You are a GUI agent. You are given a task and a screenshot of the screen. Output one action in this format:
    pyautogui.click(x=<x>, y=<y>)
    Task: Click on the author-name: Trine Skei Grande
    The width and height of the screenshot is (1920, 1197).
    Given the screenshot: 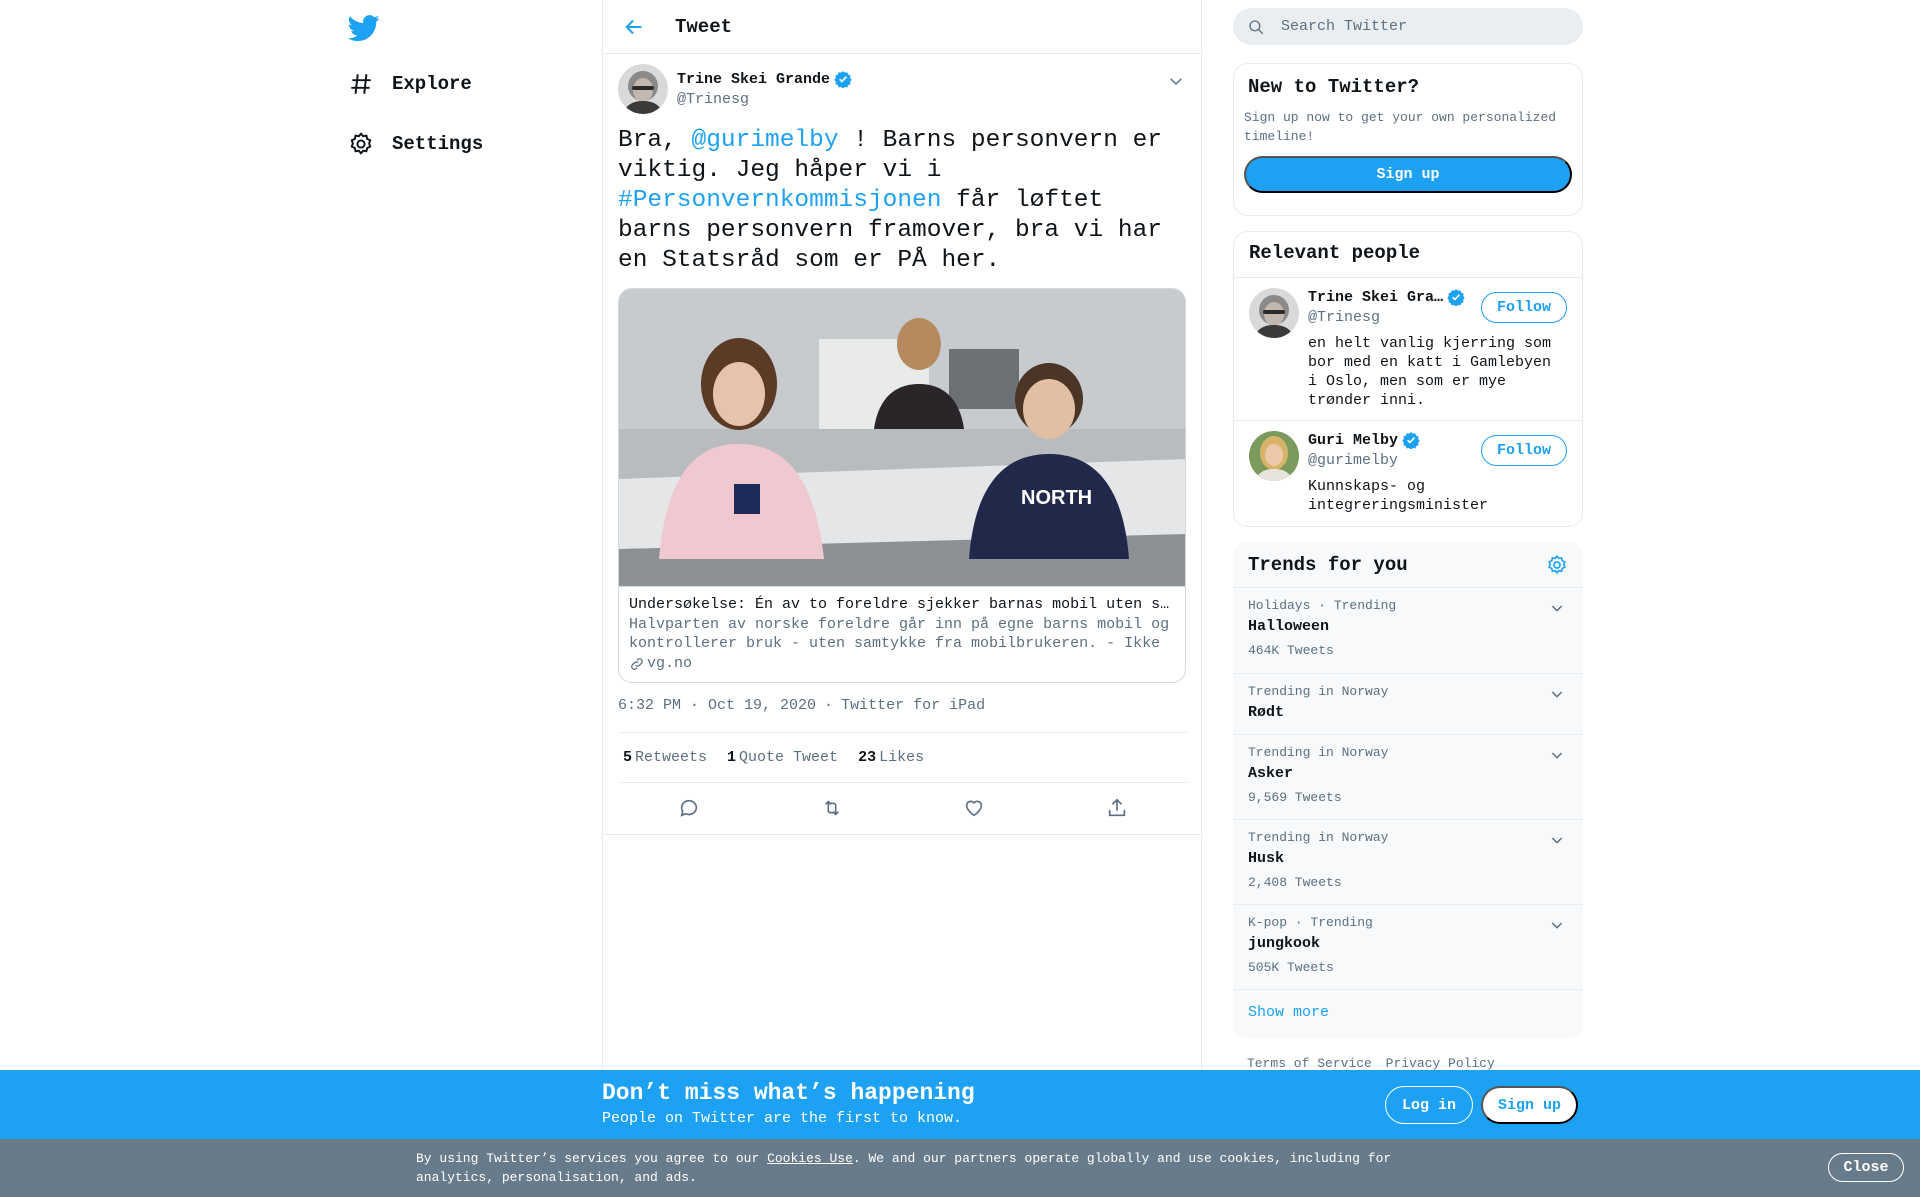 What is the action you would take?
    pyautogui.click(x=764, y=79)
    